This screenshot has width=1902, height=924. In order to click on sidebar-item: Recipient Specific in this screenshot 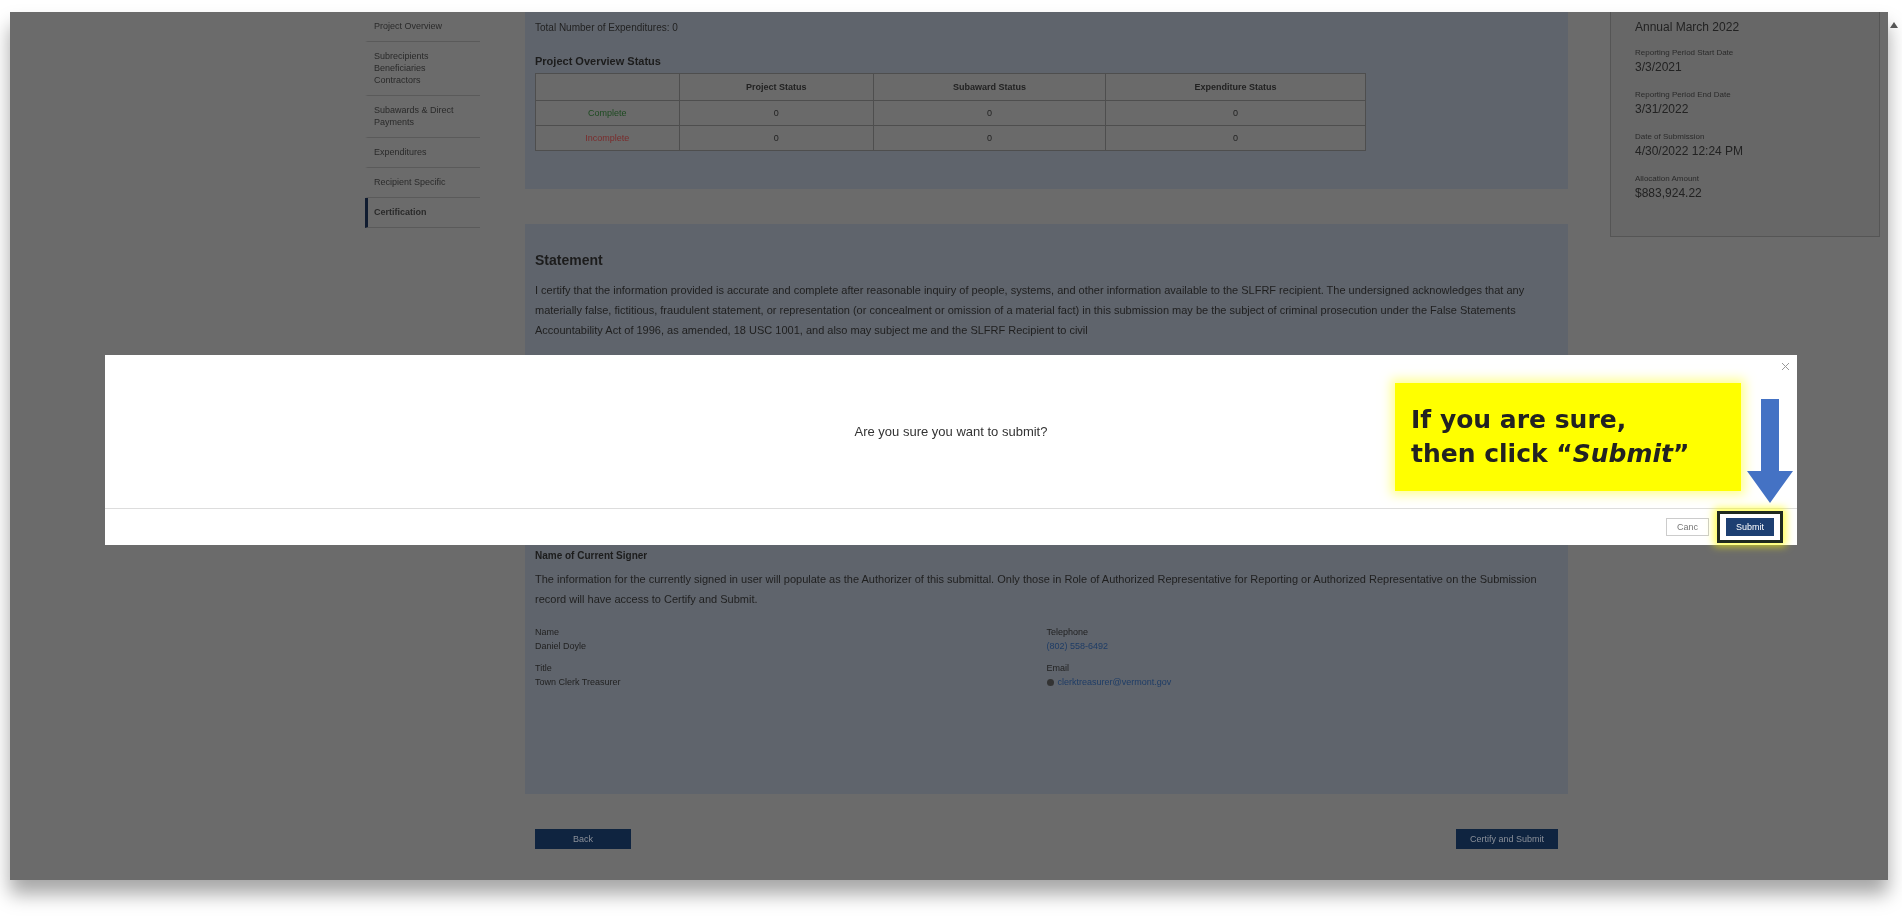, I will do `click(422, 183)`.